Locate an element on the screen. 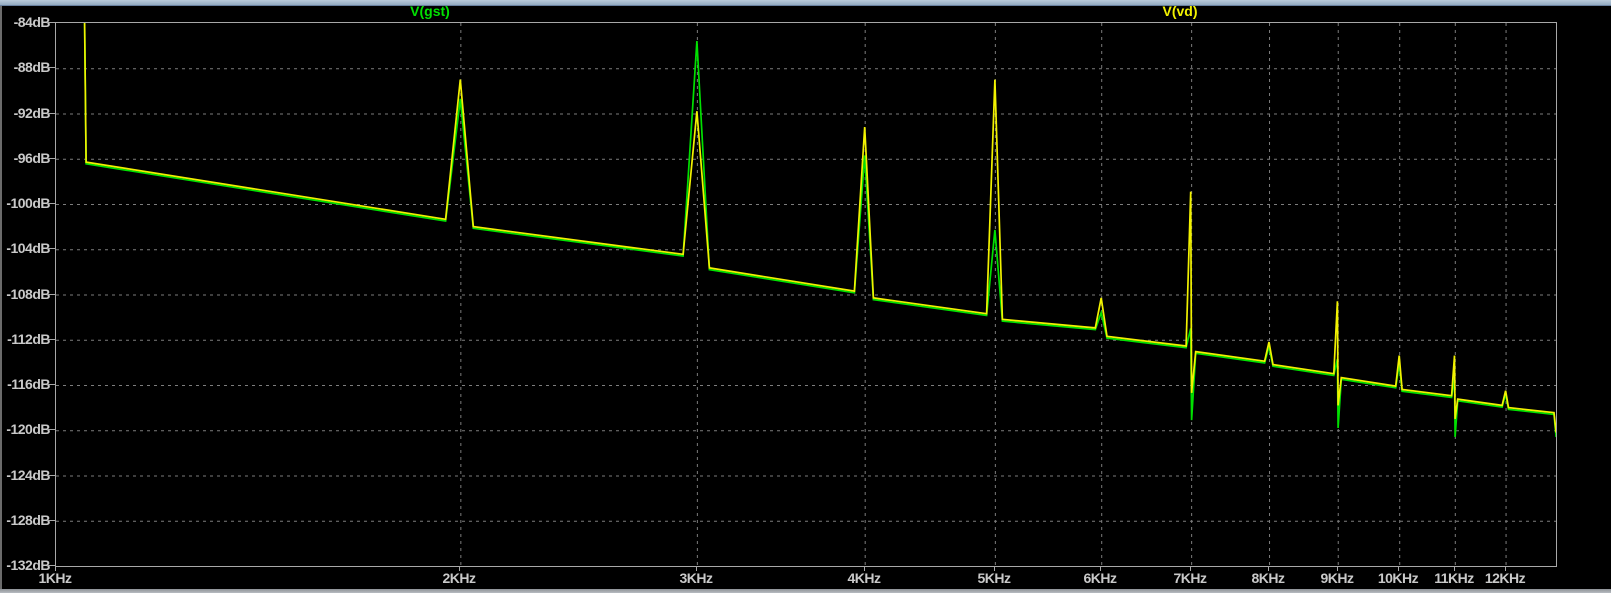 This screenshot has width=1611, height=593. window-title-bar-edge is located at coordinates (805, 3).